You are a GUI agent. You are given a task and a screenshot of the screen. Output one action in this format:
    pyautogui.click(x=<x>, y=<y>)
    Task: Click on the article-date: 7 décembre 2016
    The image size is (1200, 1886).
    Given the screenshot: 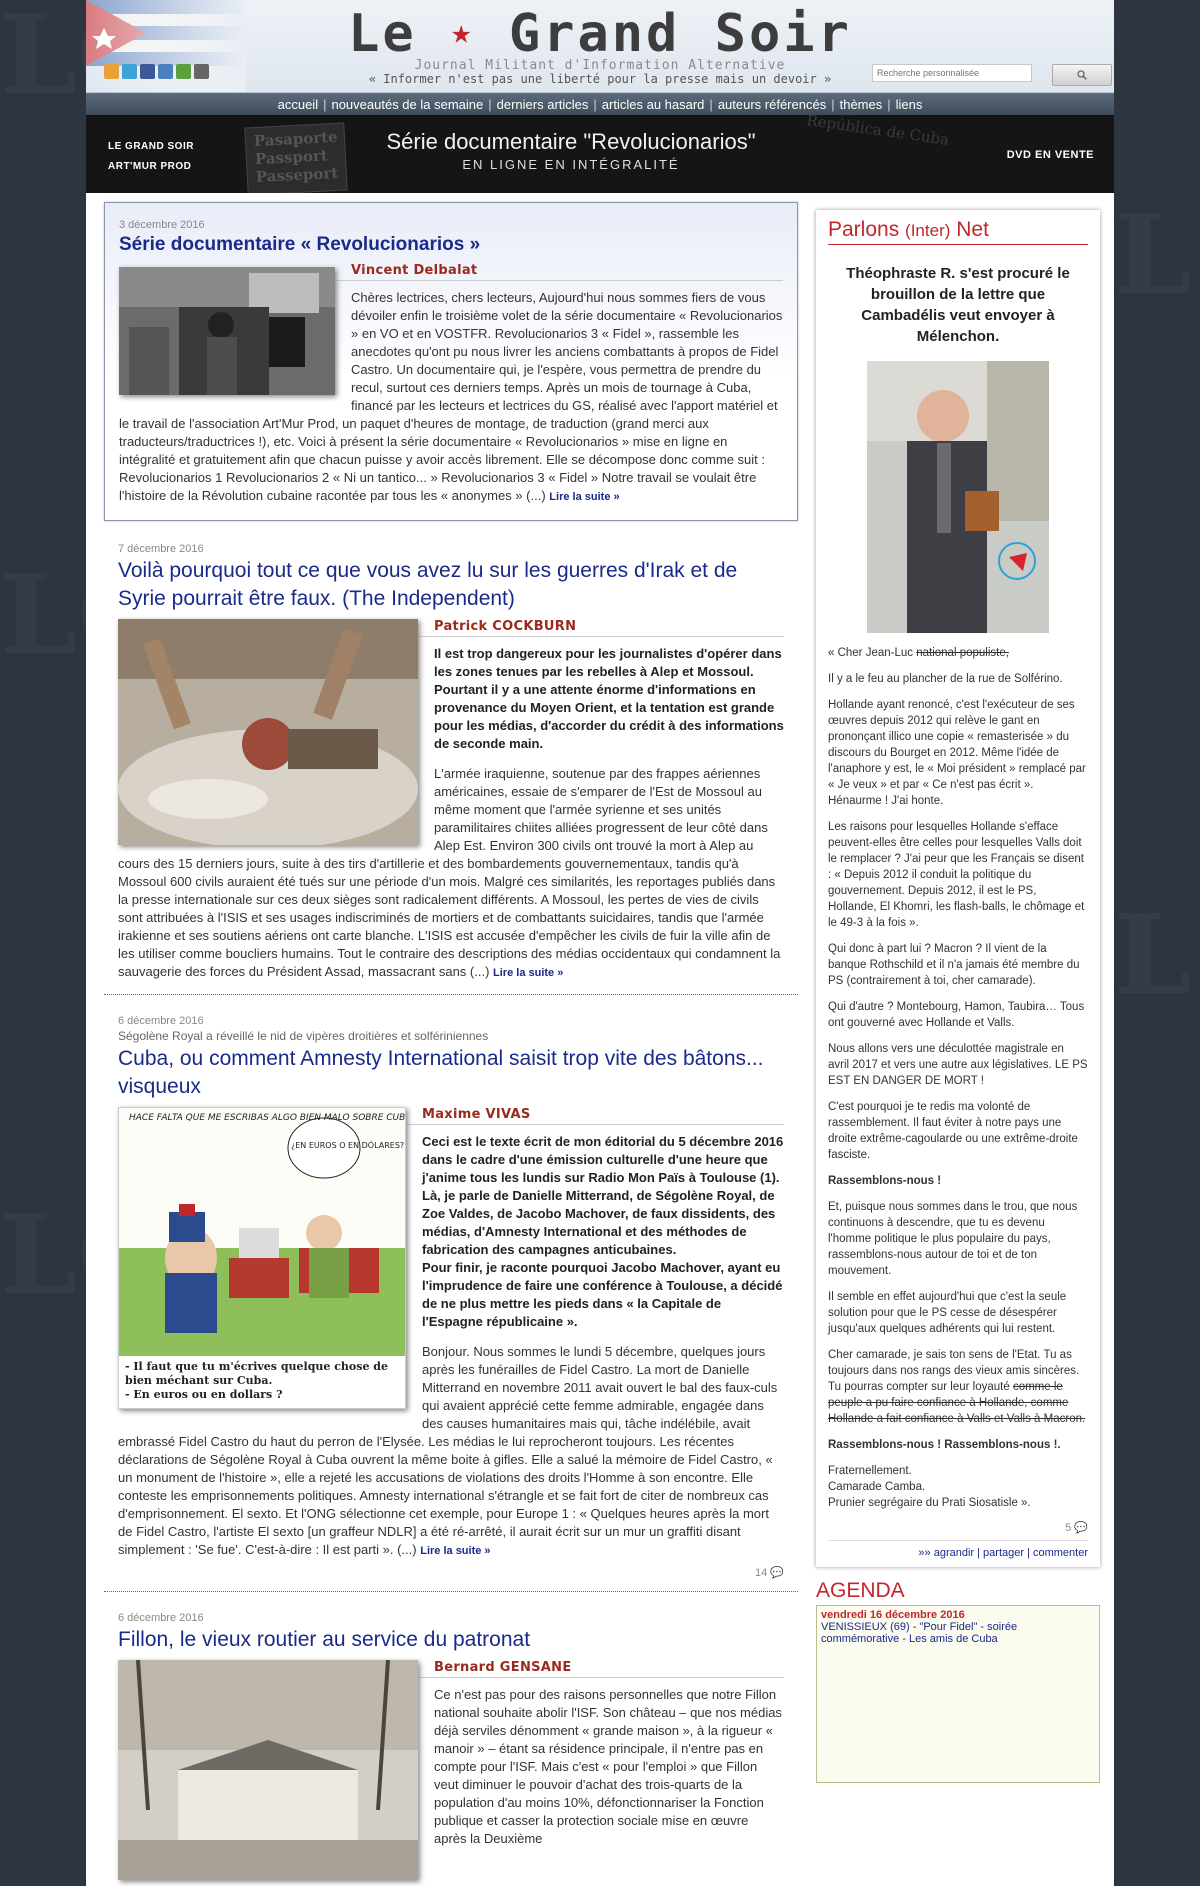 What is the action you would take?
    pyautogui.click(x=161, y=549)
    